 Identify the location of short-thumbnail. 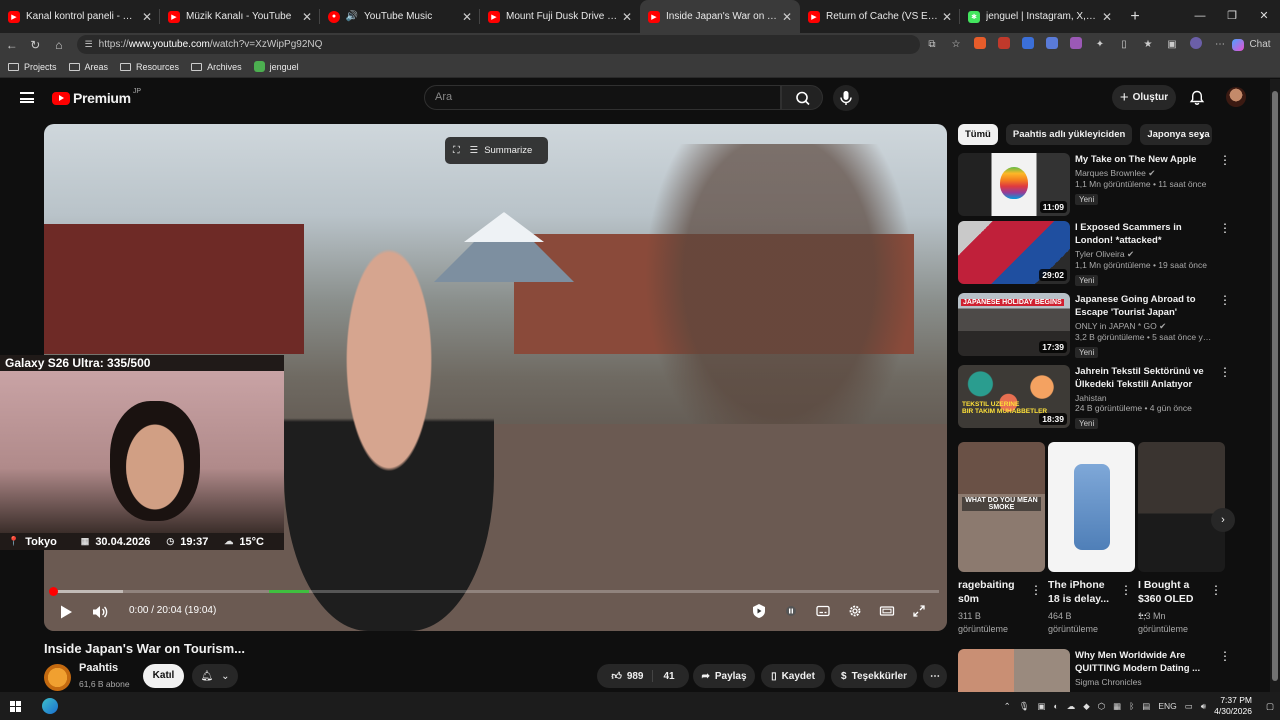
(1091, 507).